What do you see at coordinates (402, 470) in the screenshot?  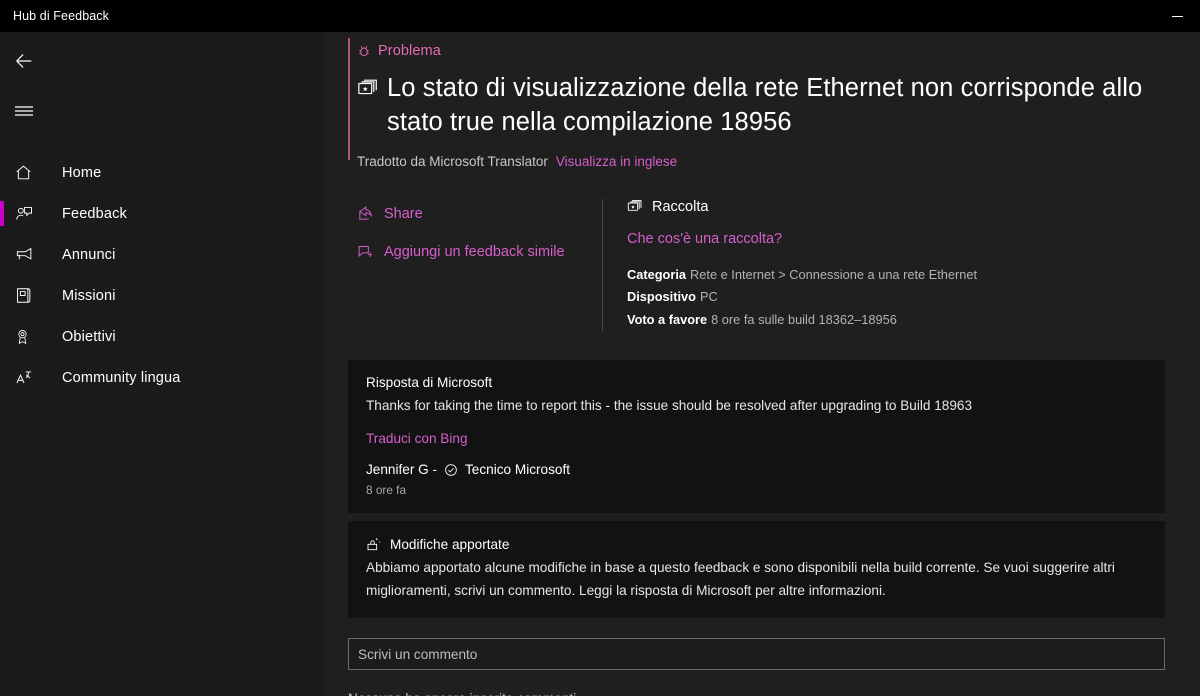 I see `author-name: Jennifer G -` at bounding box center [402, 470].